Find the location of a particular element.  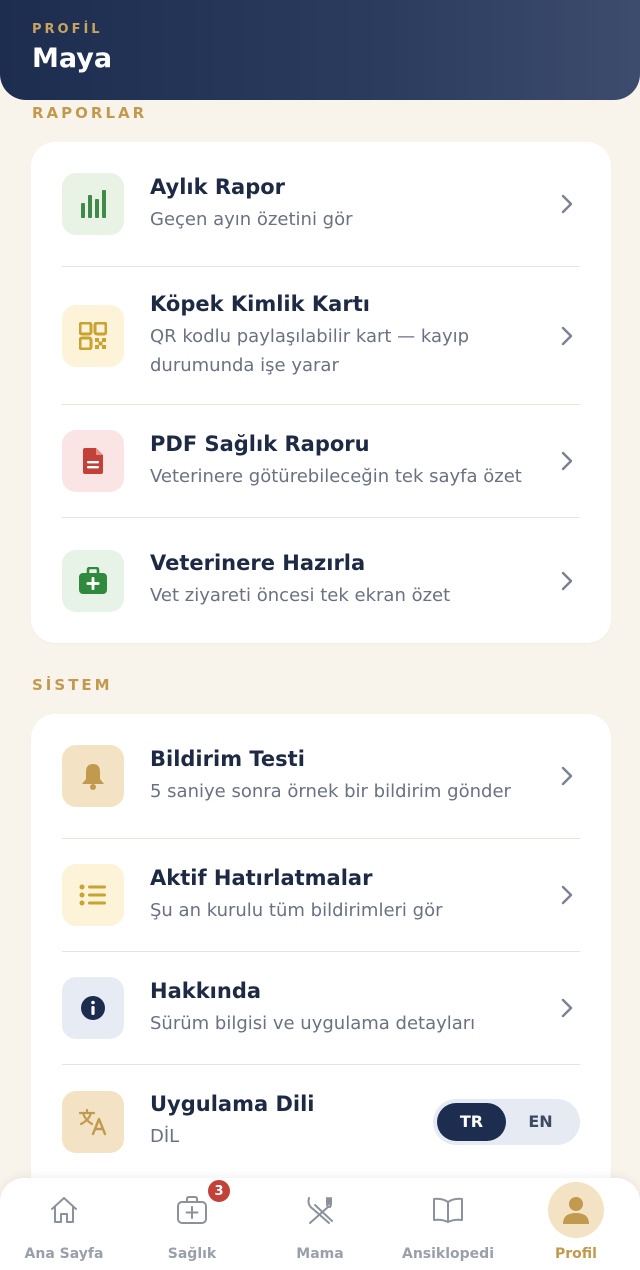

tab-food: Mama is located at coordinates (320, 1224).